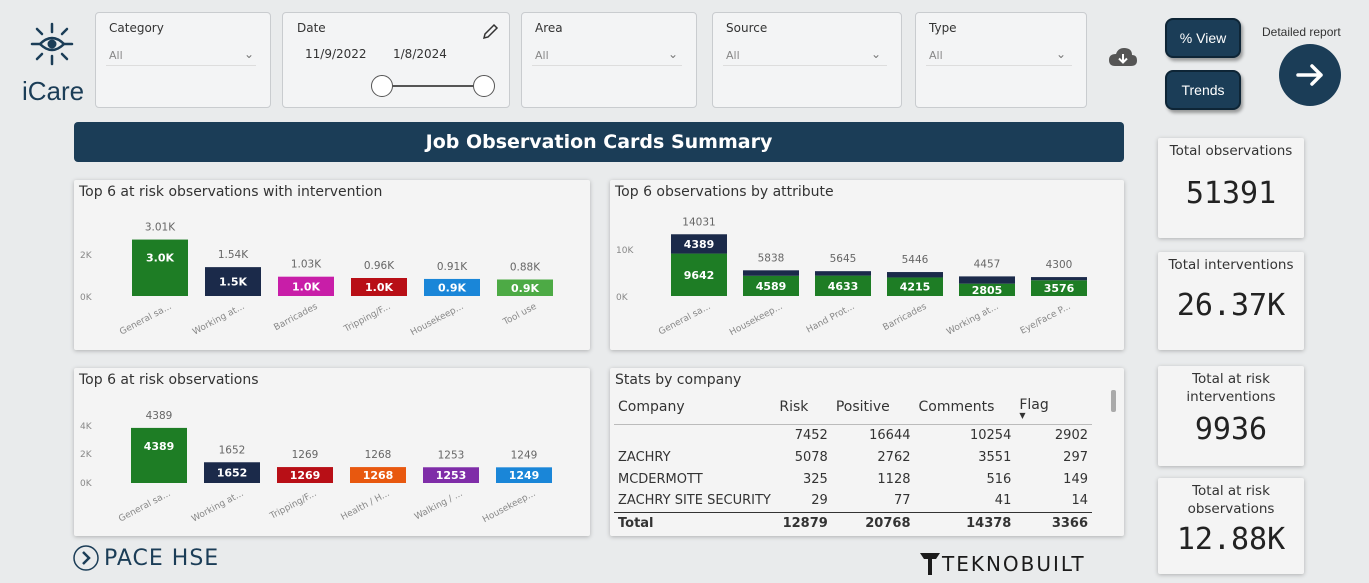  Describe the element at coordinates (644, 457) in the screenshot. I see `company-cell: ZACHRY` at that location.